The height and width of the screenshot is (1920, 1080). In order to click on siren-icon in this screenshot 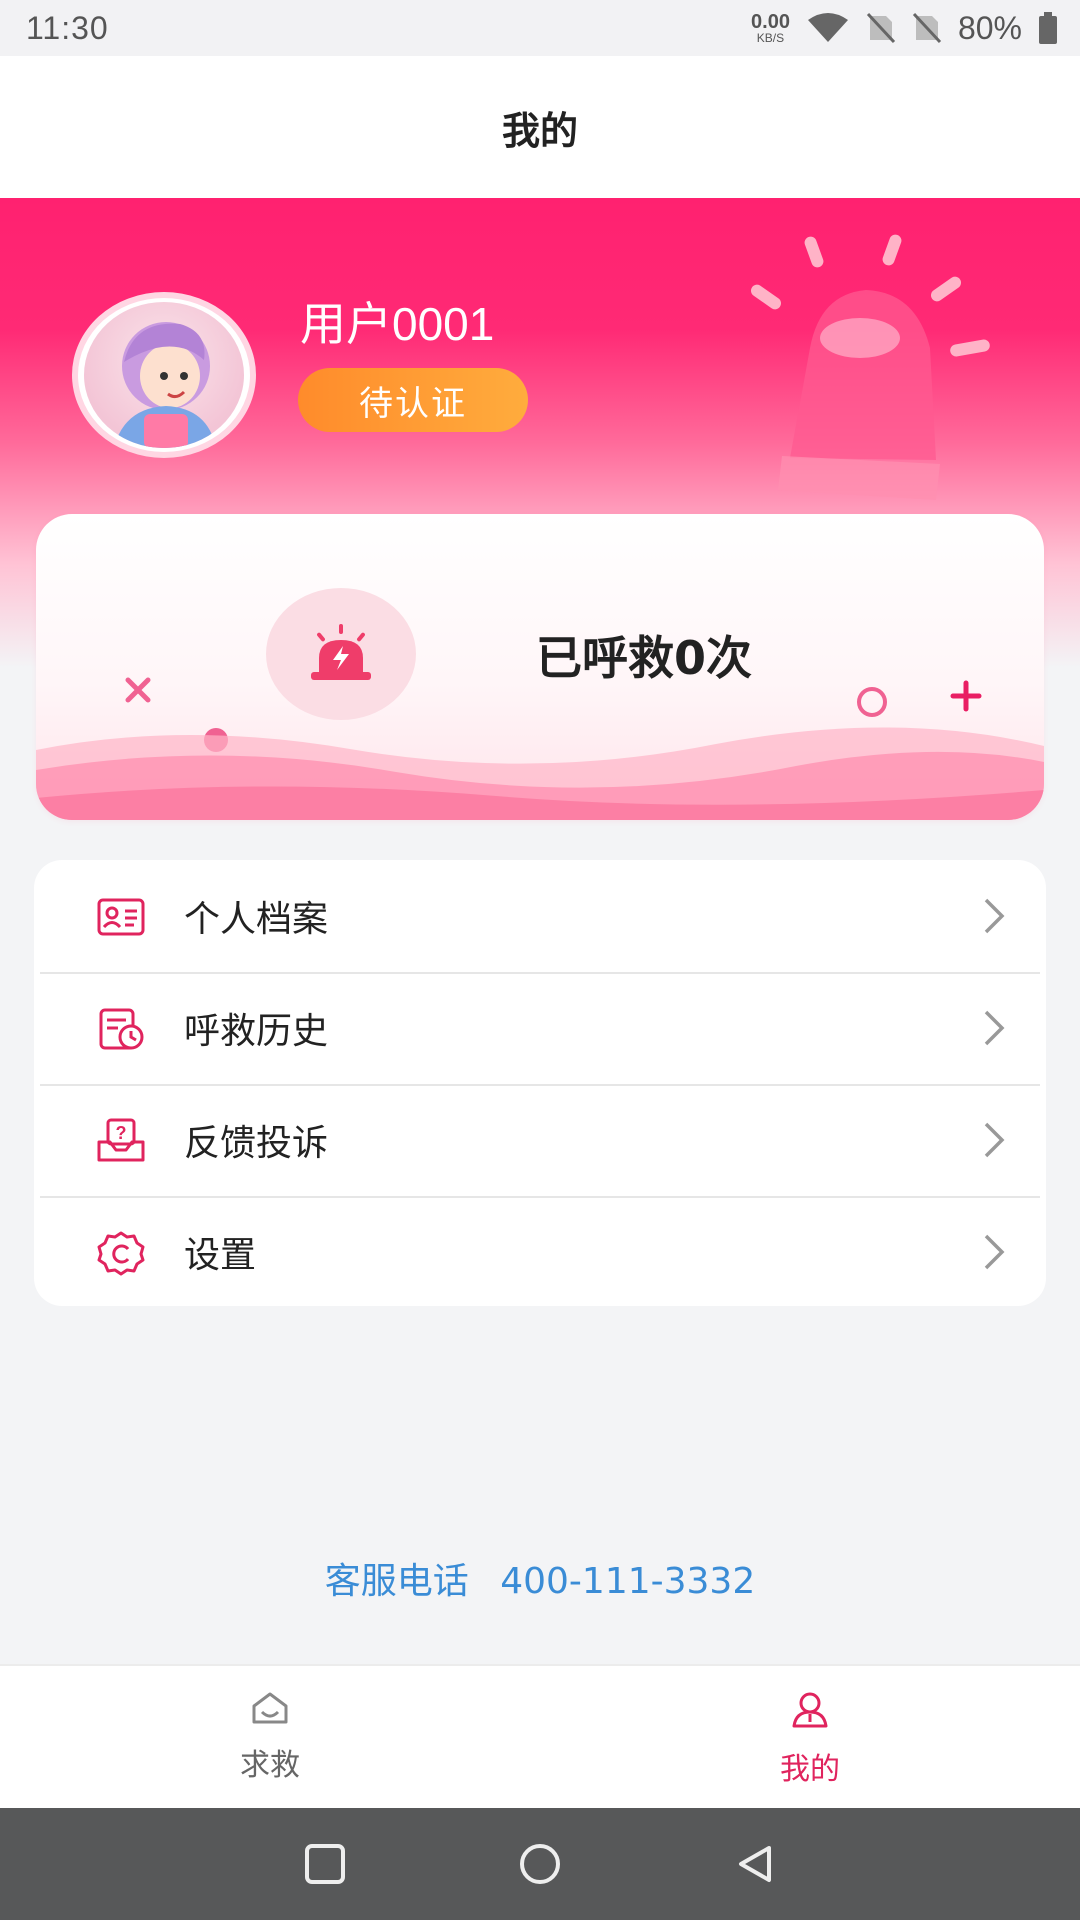, I will do `click(341, 652)`.